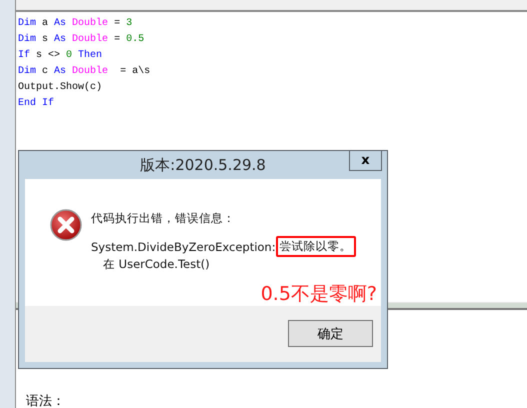 The height and width of the screenshot is (408, 527). Describe the element at coordinates (81, 39) in the screenshot. I see `code-line: Dim s As Double = 0.5` at that location.